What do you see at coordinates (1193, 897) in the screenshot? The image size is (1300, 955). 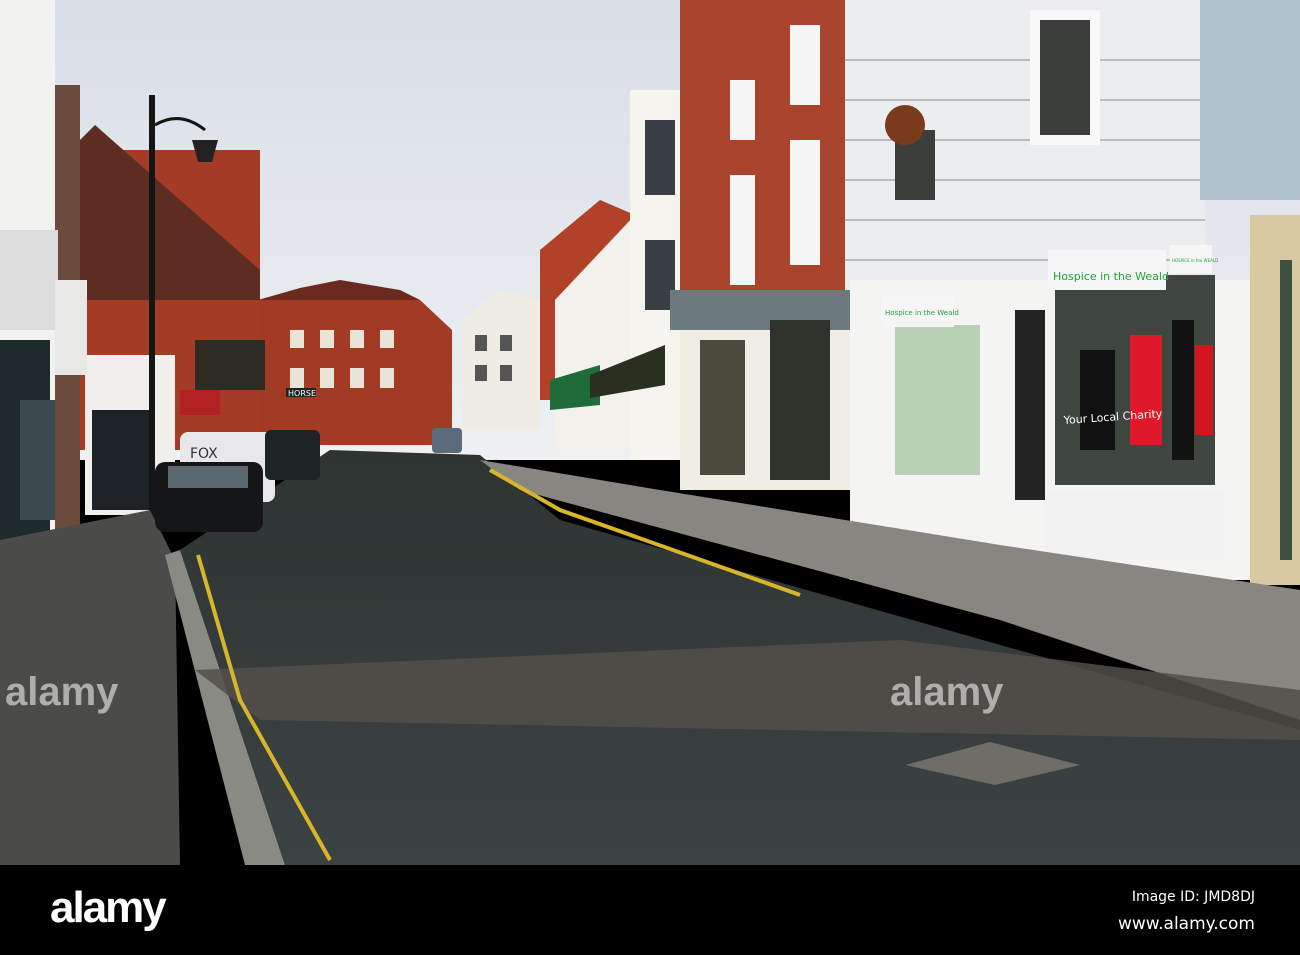 I see `image-id: Image ID: JMD8DJ` at bounding box center [1193, 897].